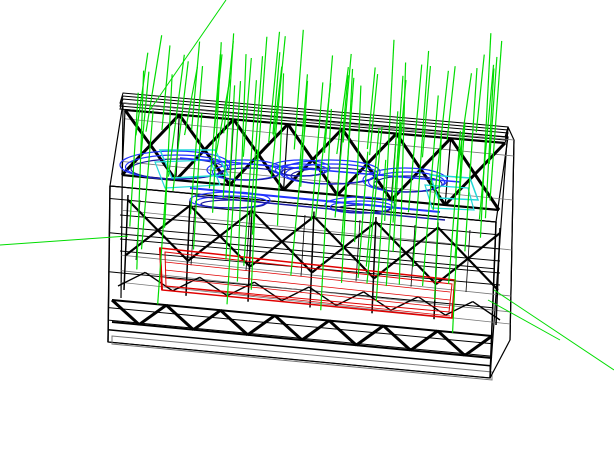 Image resolution: width=614 pixels, height=473 pixels. What do you see at coordinates (448, 172) in the screenshot?
I see `top-truss-vertical` at bounding box center [448, 172].